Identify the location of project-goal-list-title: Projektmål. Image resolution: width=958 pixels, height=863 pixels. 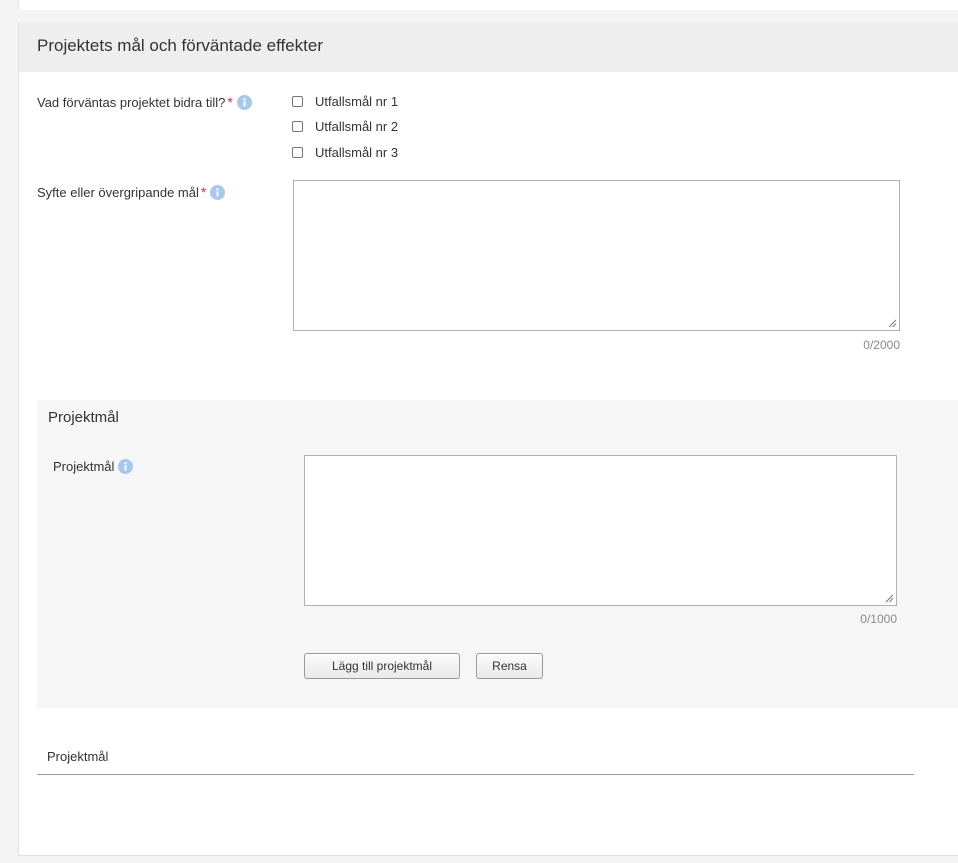
(78, 756).